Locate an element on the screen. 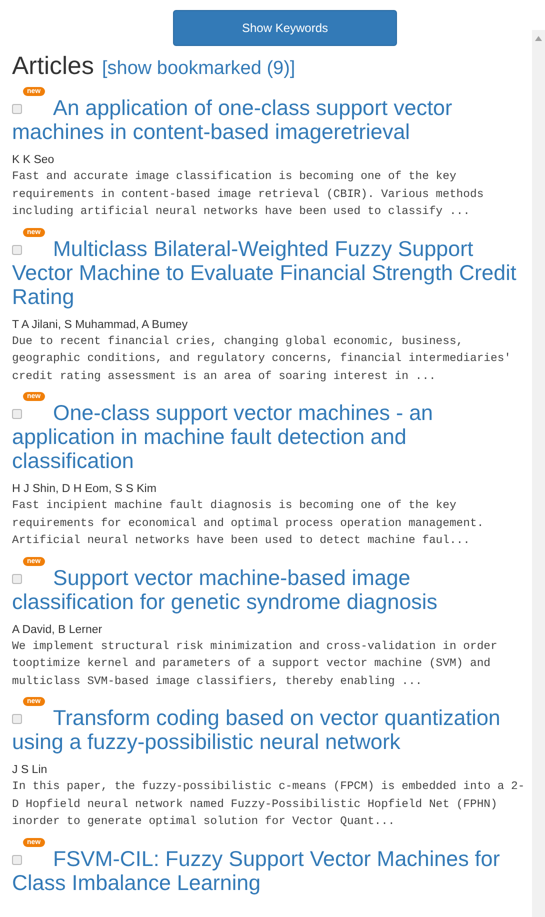 Image resolution: width=545 pixels, height=917 pixels. show-keywords-button: Show Keywords is located at coordinates (285, 28).